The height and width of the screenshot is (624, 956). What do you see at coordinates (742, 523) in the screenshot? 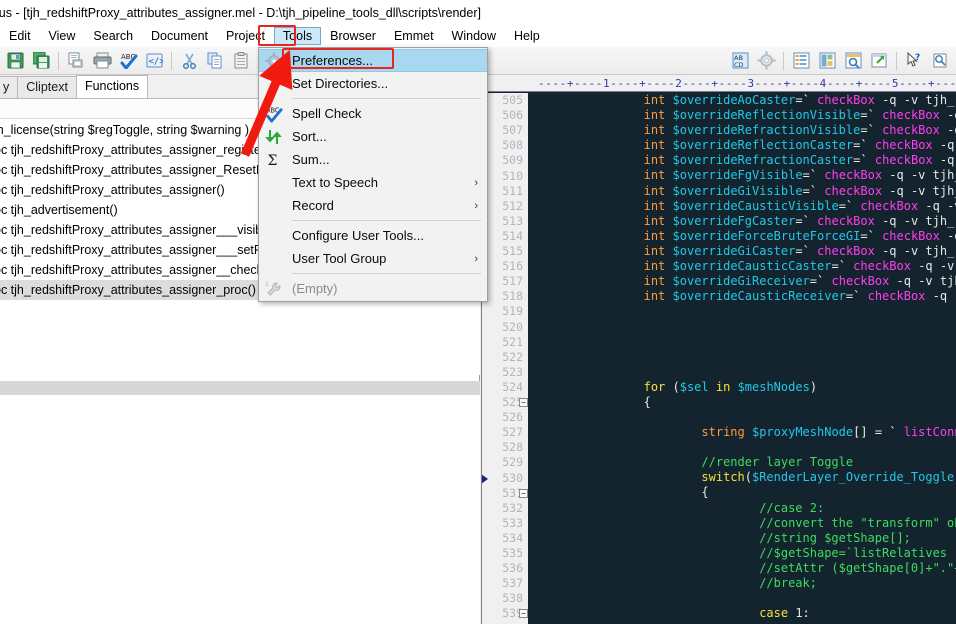
I see `code-line: //convert the "transform" ob` at bounding box center [742, 523].